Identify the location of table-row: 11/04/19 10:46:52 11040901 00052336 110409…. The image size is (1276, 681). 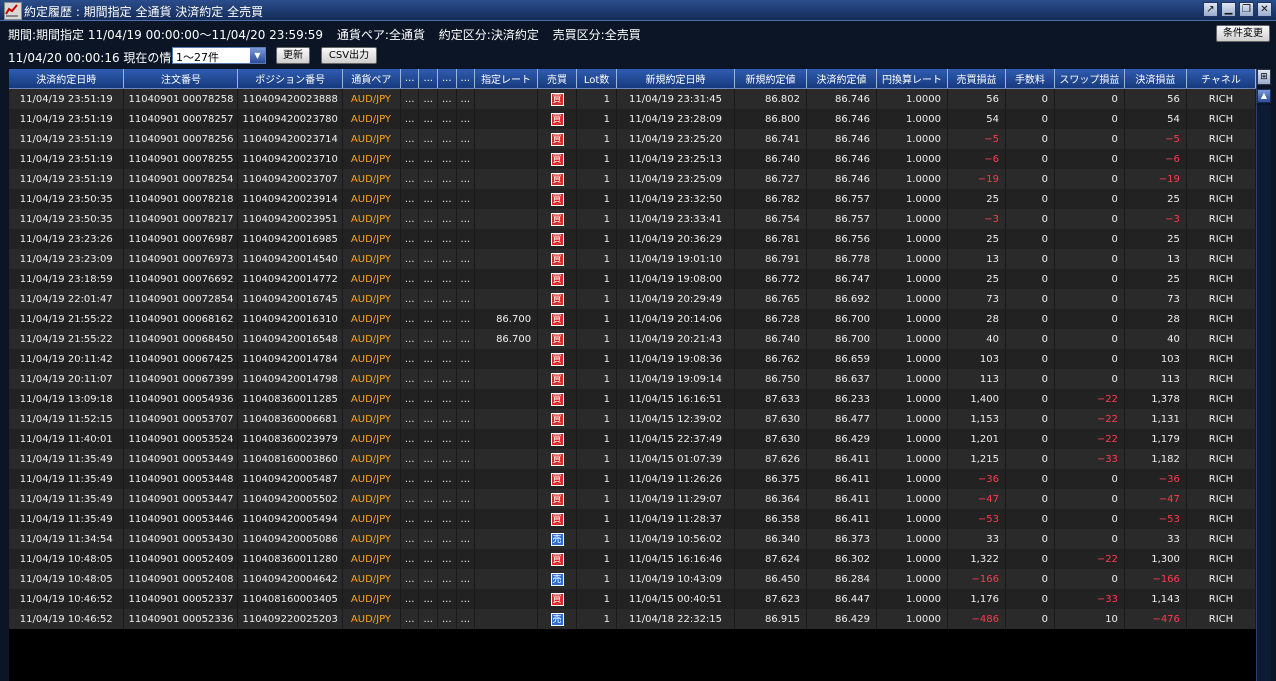
(633, 619).